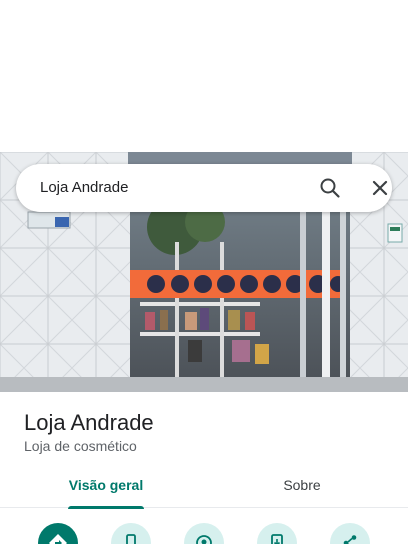 The image size is (408, 544). I want to click on nearby-button, so click(204, 533).